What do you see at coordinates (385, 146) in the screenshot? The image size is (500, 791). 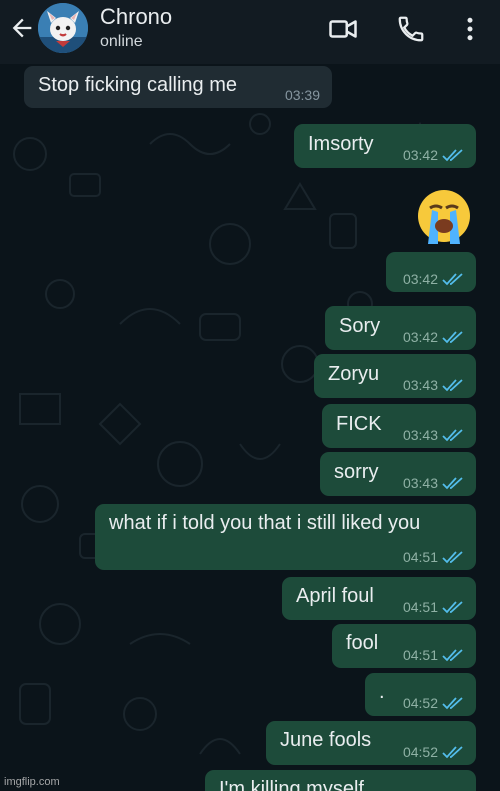 I see `outgoing-message: Imsorty 03:42` at bounding box center [385, 146].